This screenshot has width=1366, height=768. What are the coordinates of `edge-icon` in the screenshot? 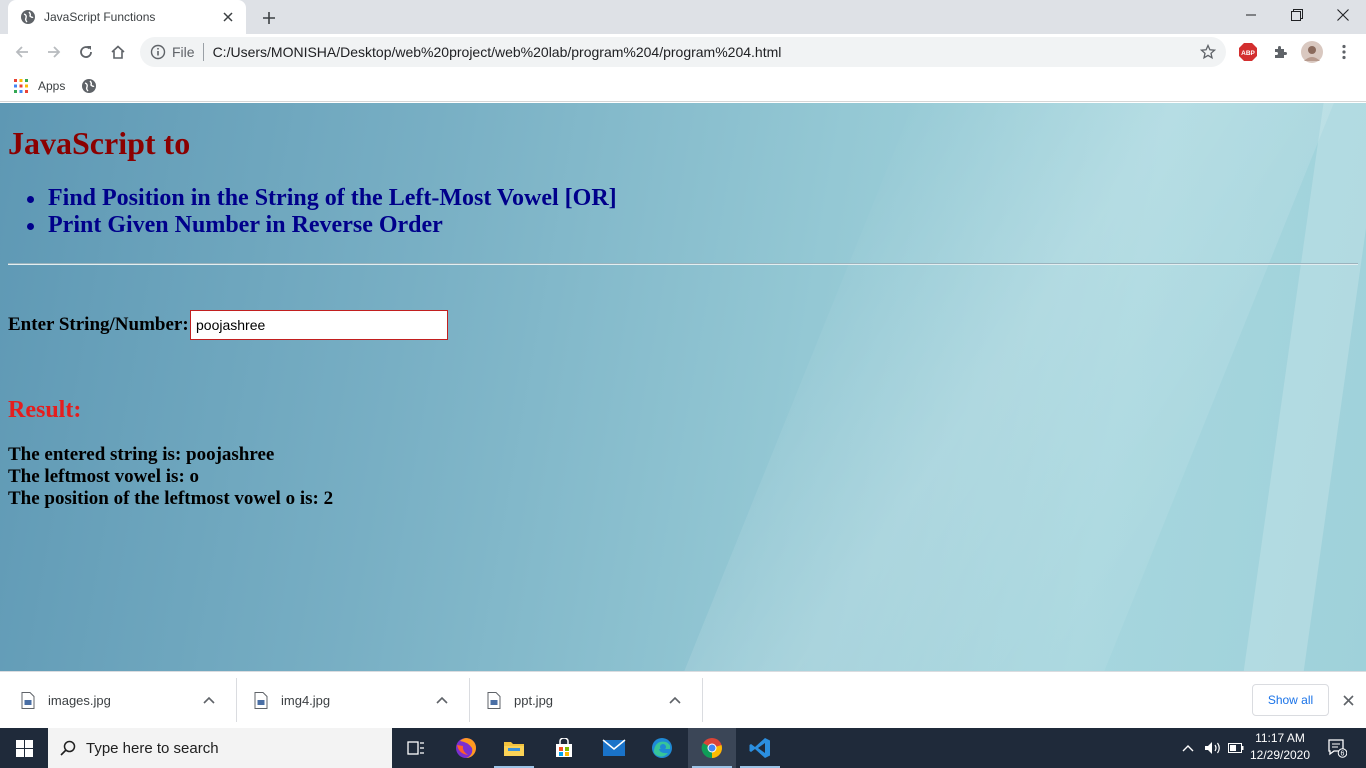 It's located at (662, 748).